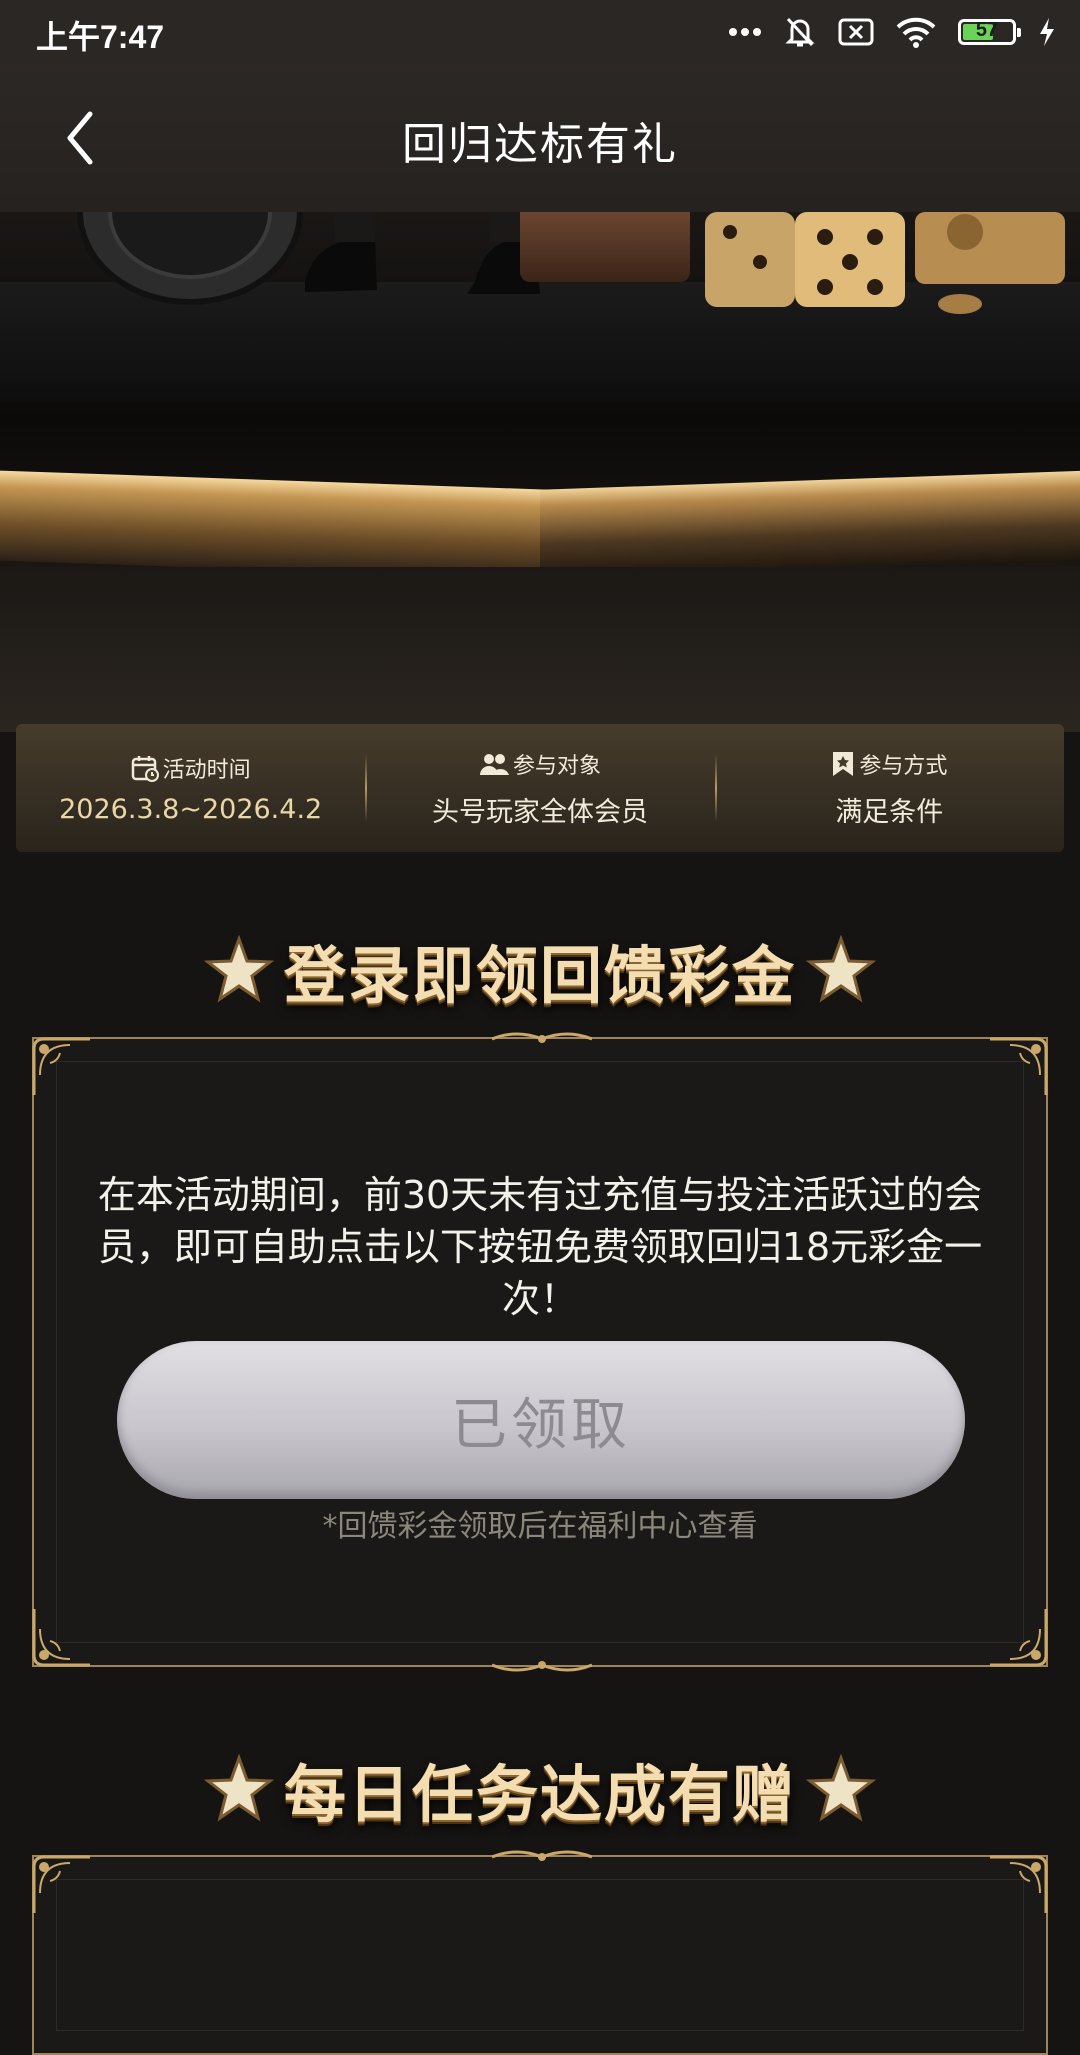  I want to click on poker-chip-image, so click(190, 258).